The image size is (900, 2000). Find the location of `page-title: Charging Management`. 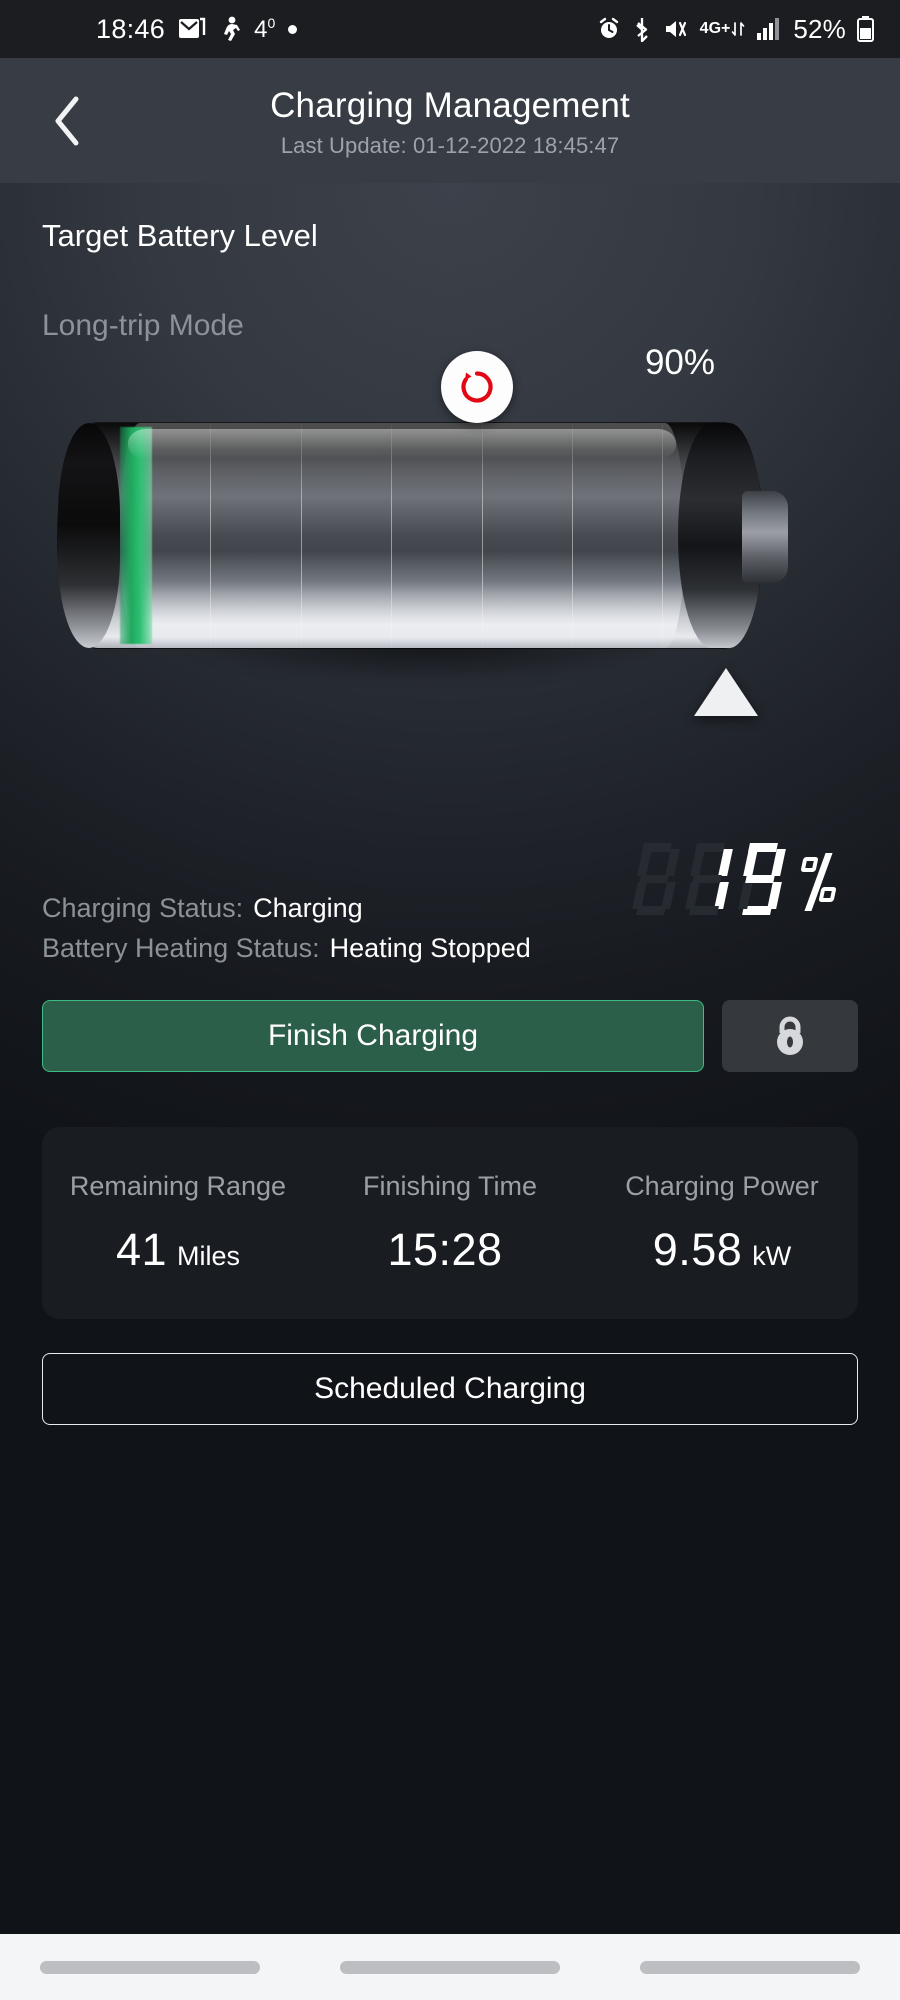

page-title: Charging Management is located at coordinates (450, 105).